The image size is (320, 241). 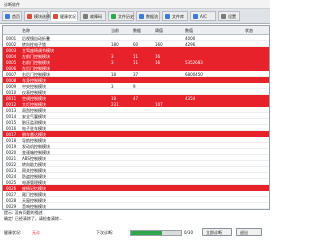 What do you see at coordinates (146, 233) in the screenshot?
I see `progress-fill` at bounding box center [146, 233].